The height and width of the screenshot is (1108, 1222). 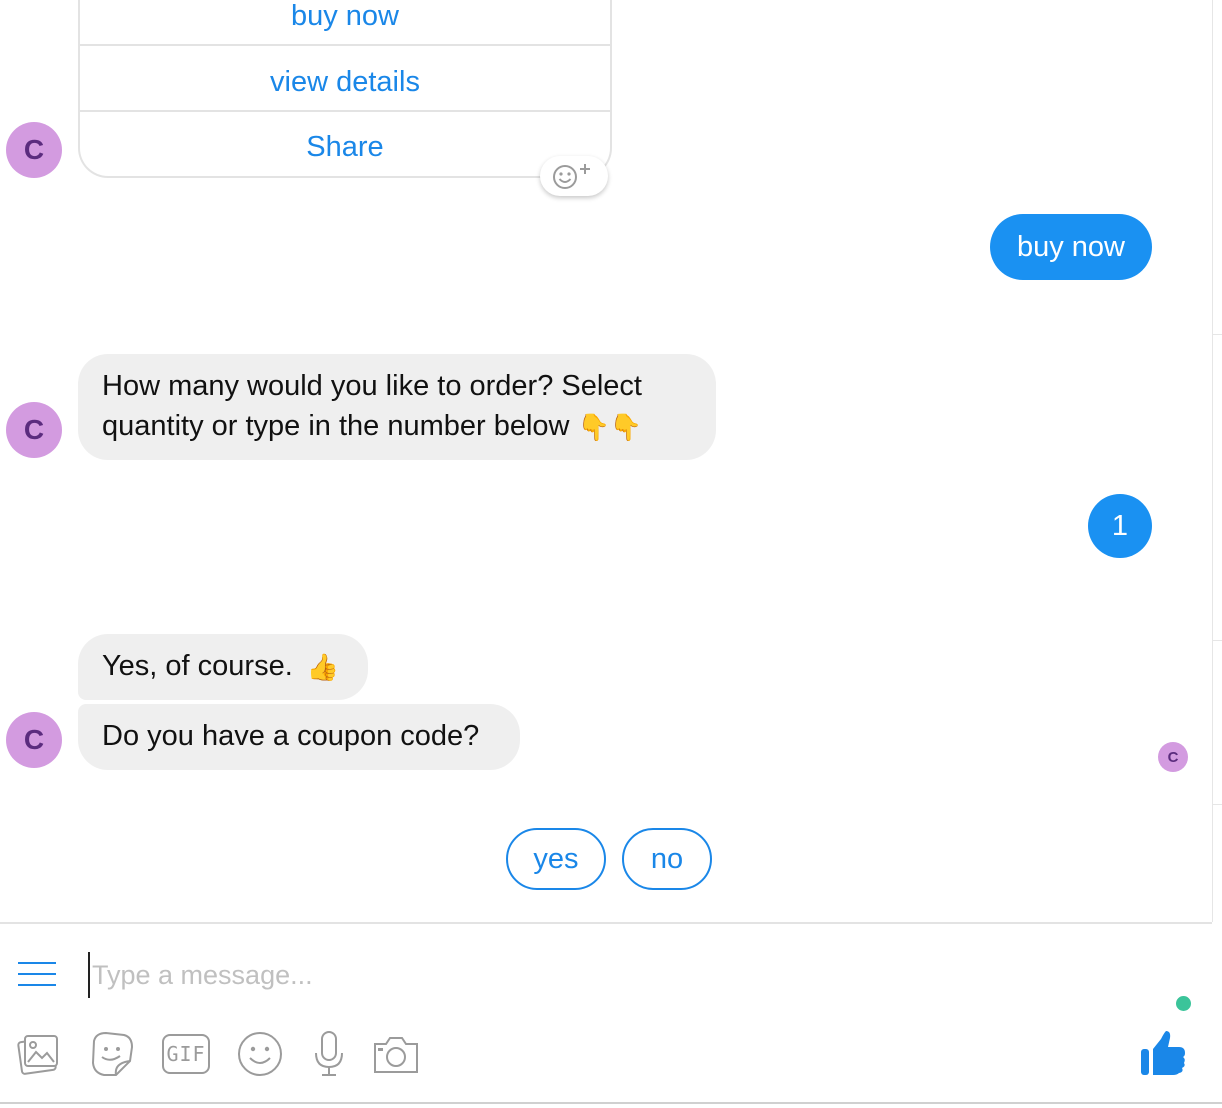 I want to click on image-icon, so click(x=39, y=1054).